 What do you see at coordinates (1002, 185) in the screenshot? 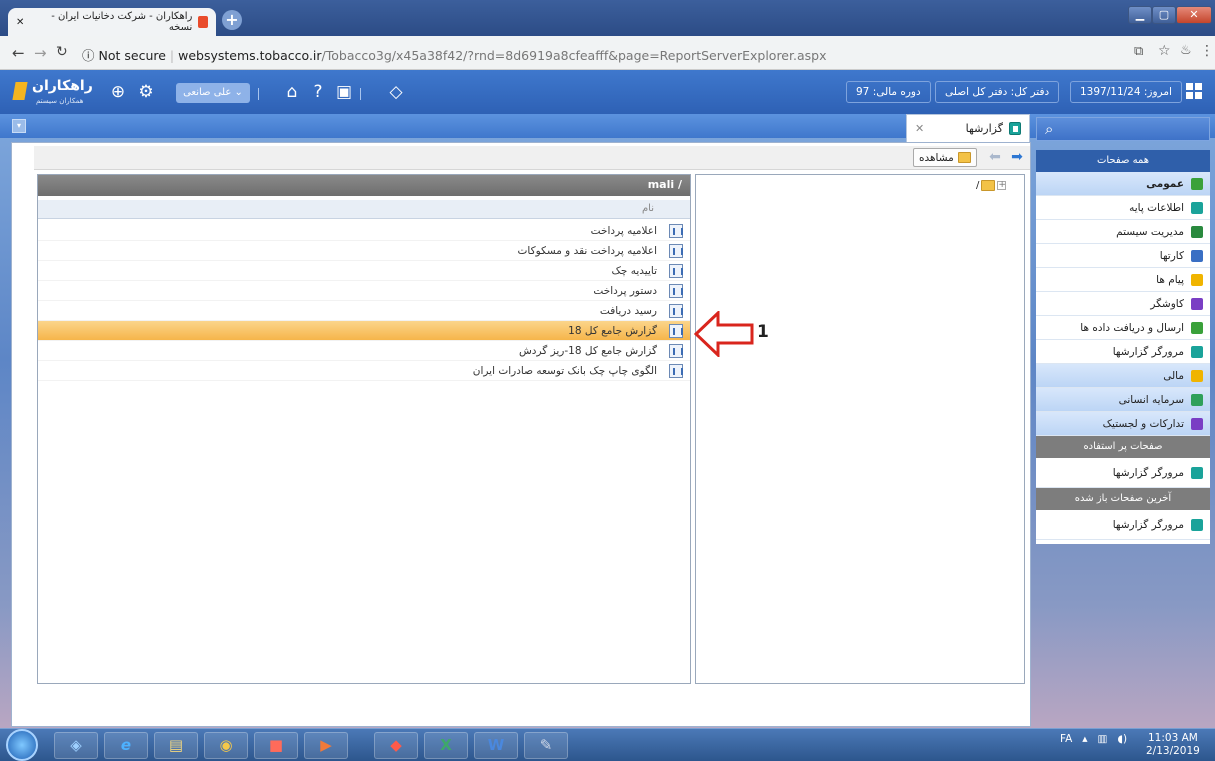
I see `expand-icon: +` at bounding box center [1002, 185].